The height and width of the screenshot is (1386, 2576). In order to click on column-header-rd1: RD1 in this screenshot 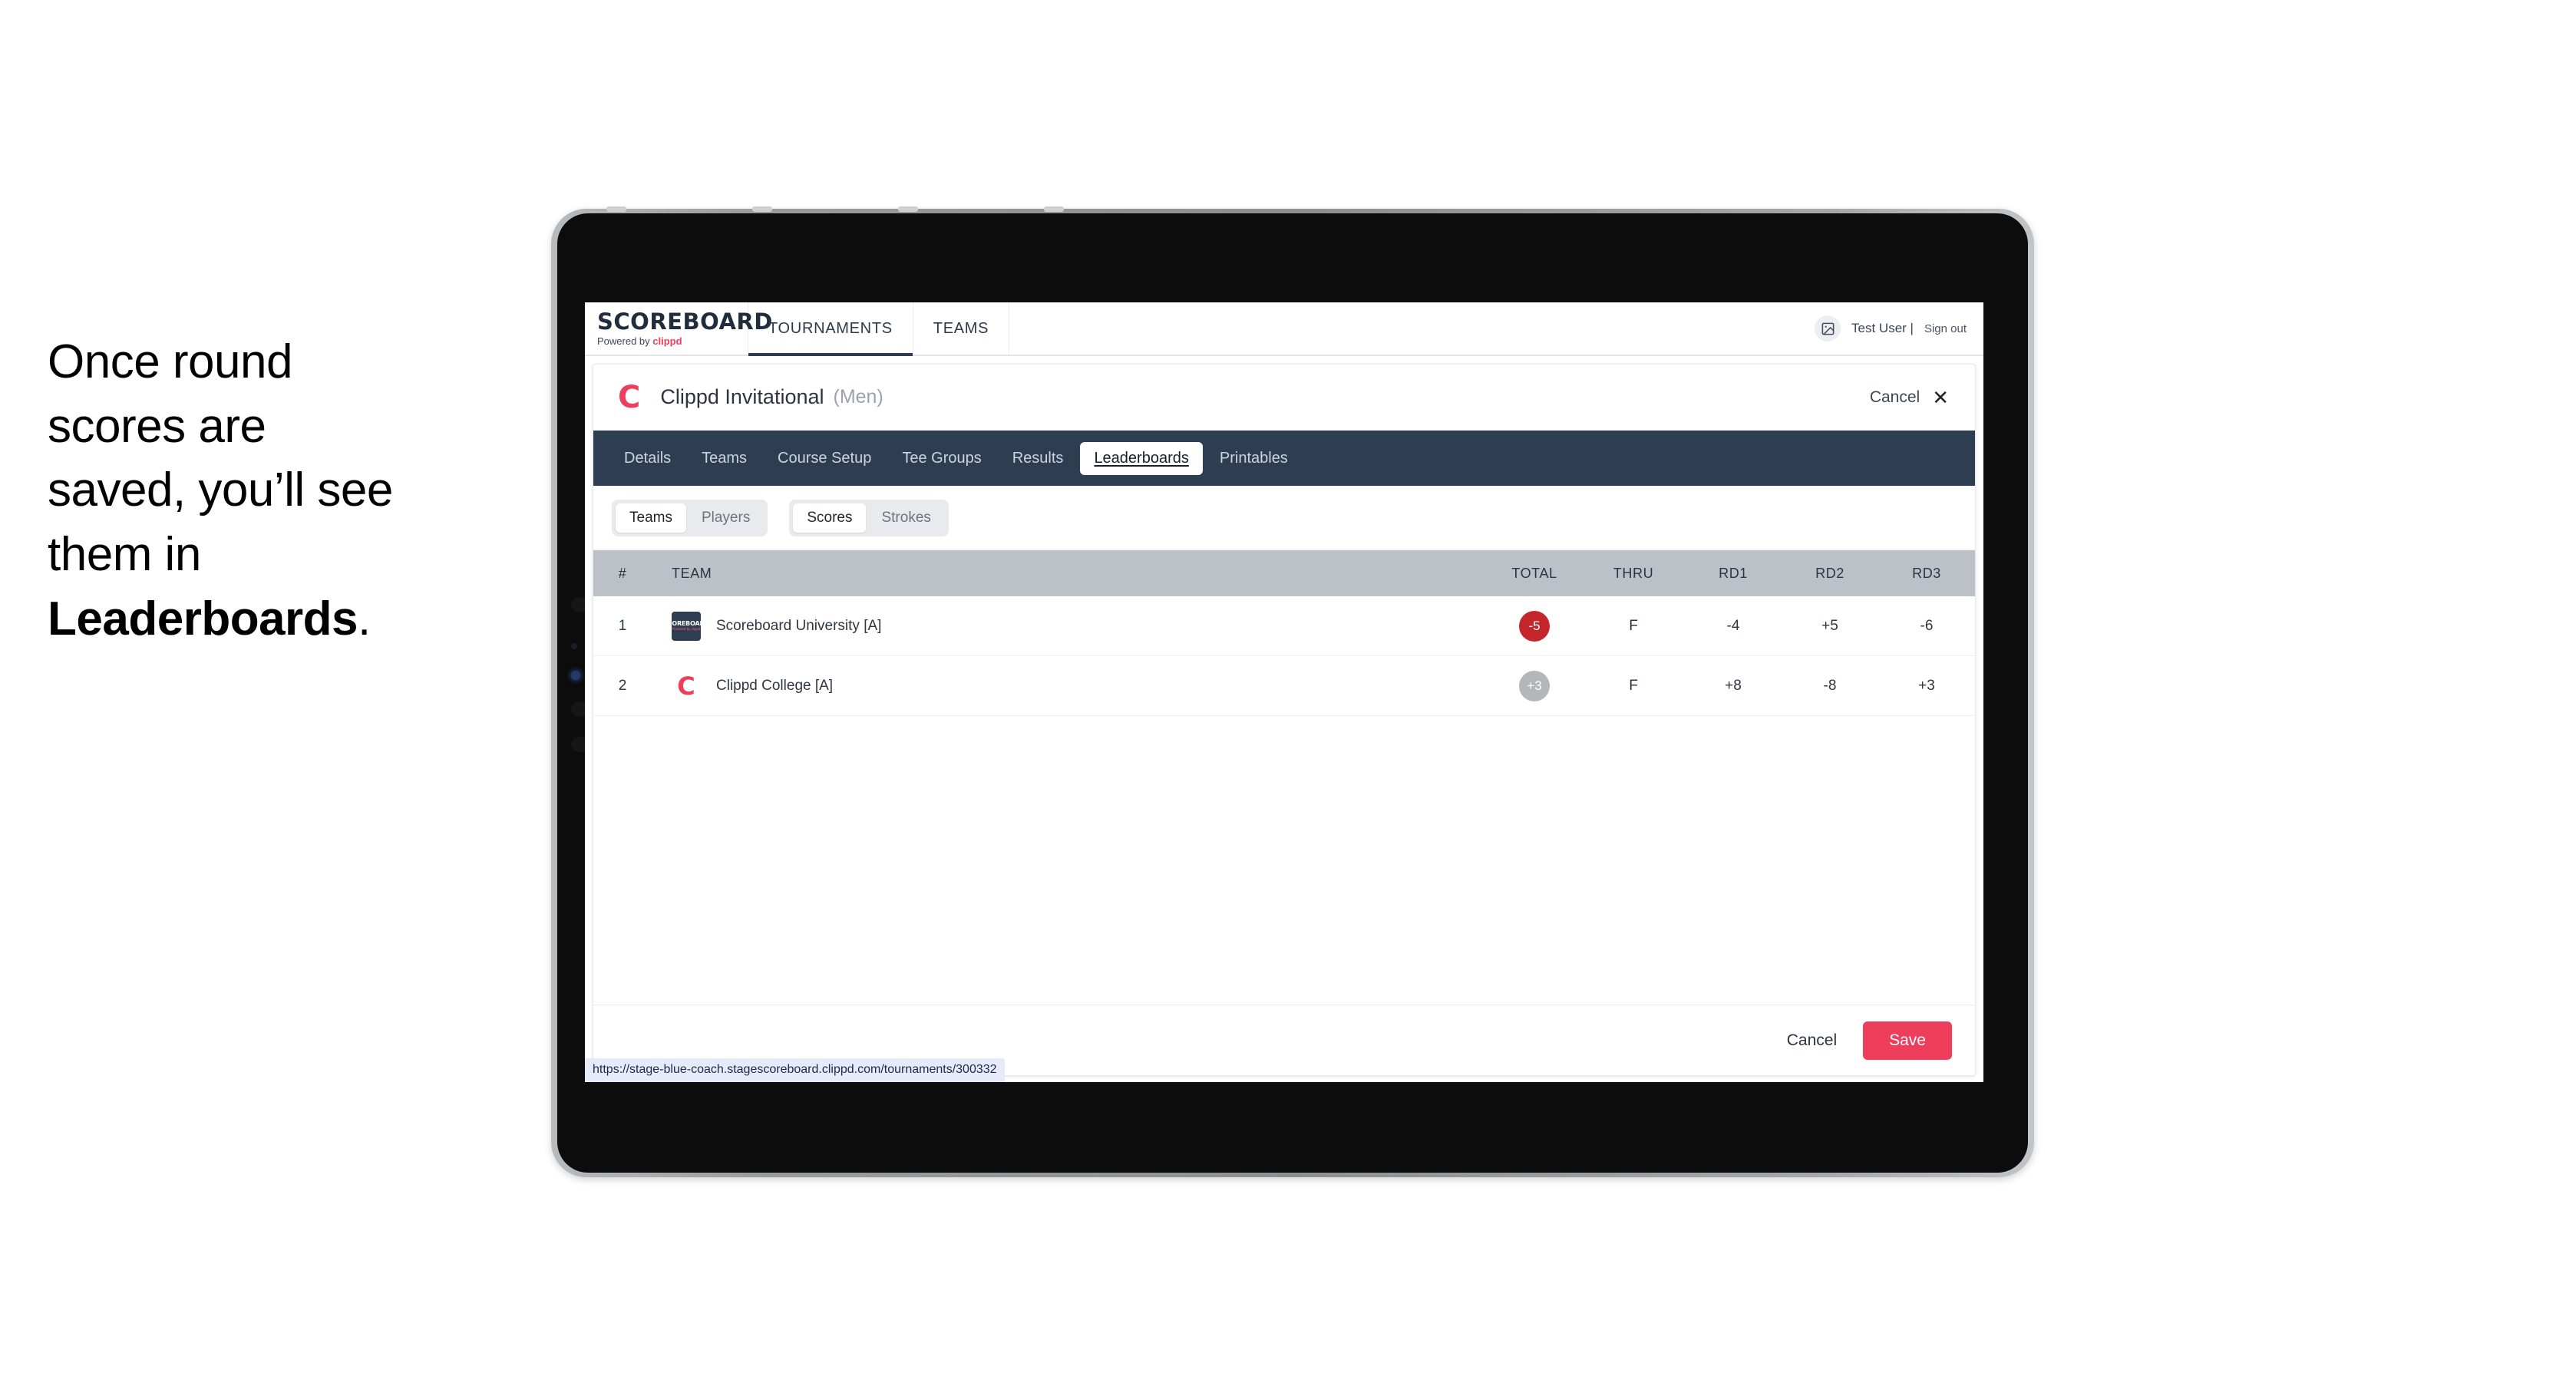, I will do `click(1733, 573)`.